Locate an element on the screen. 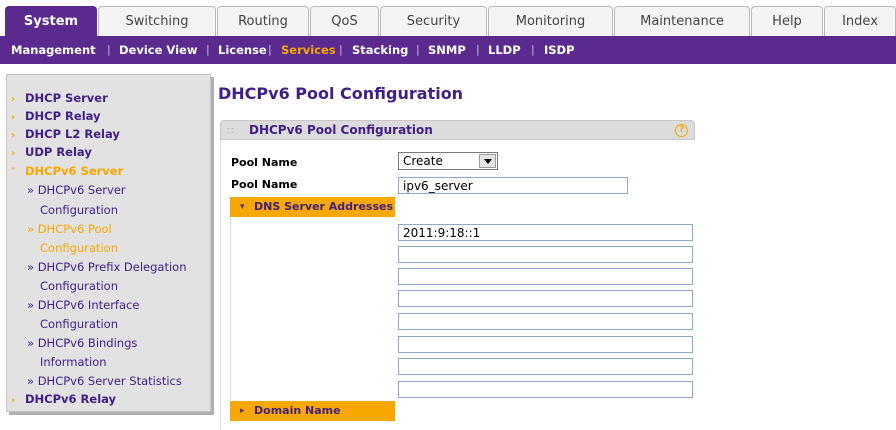 The height and width of the screenshot is (430, 896). tab-help: Help is located at coordinates (787, 21).